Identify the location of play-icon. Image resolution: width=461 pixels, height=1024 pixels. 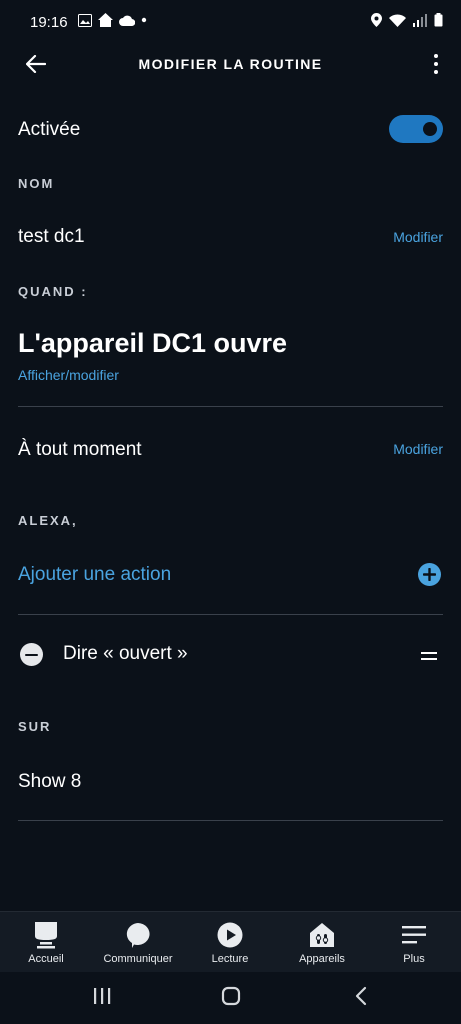
(230, 935).